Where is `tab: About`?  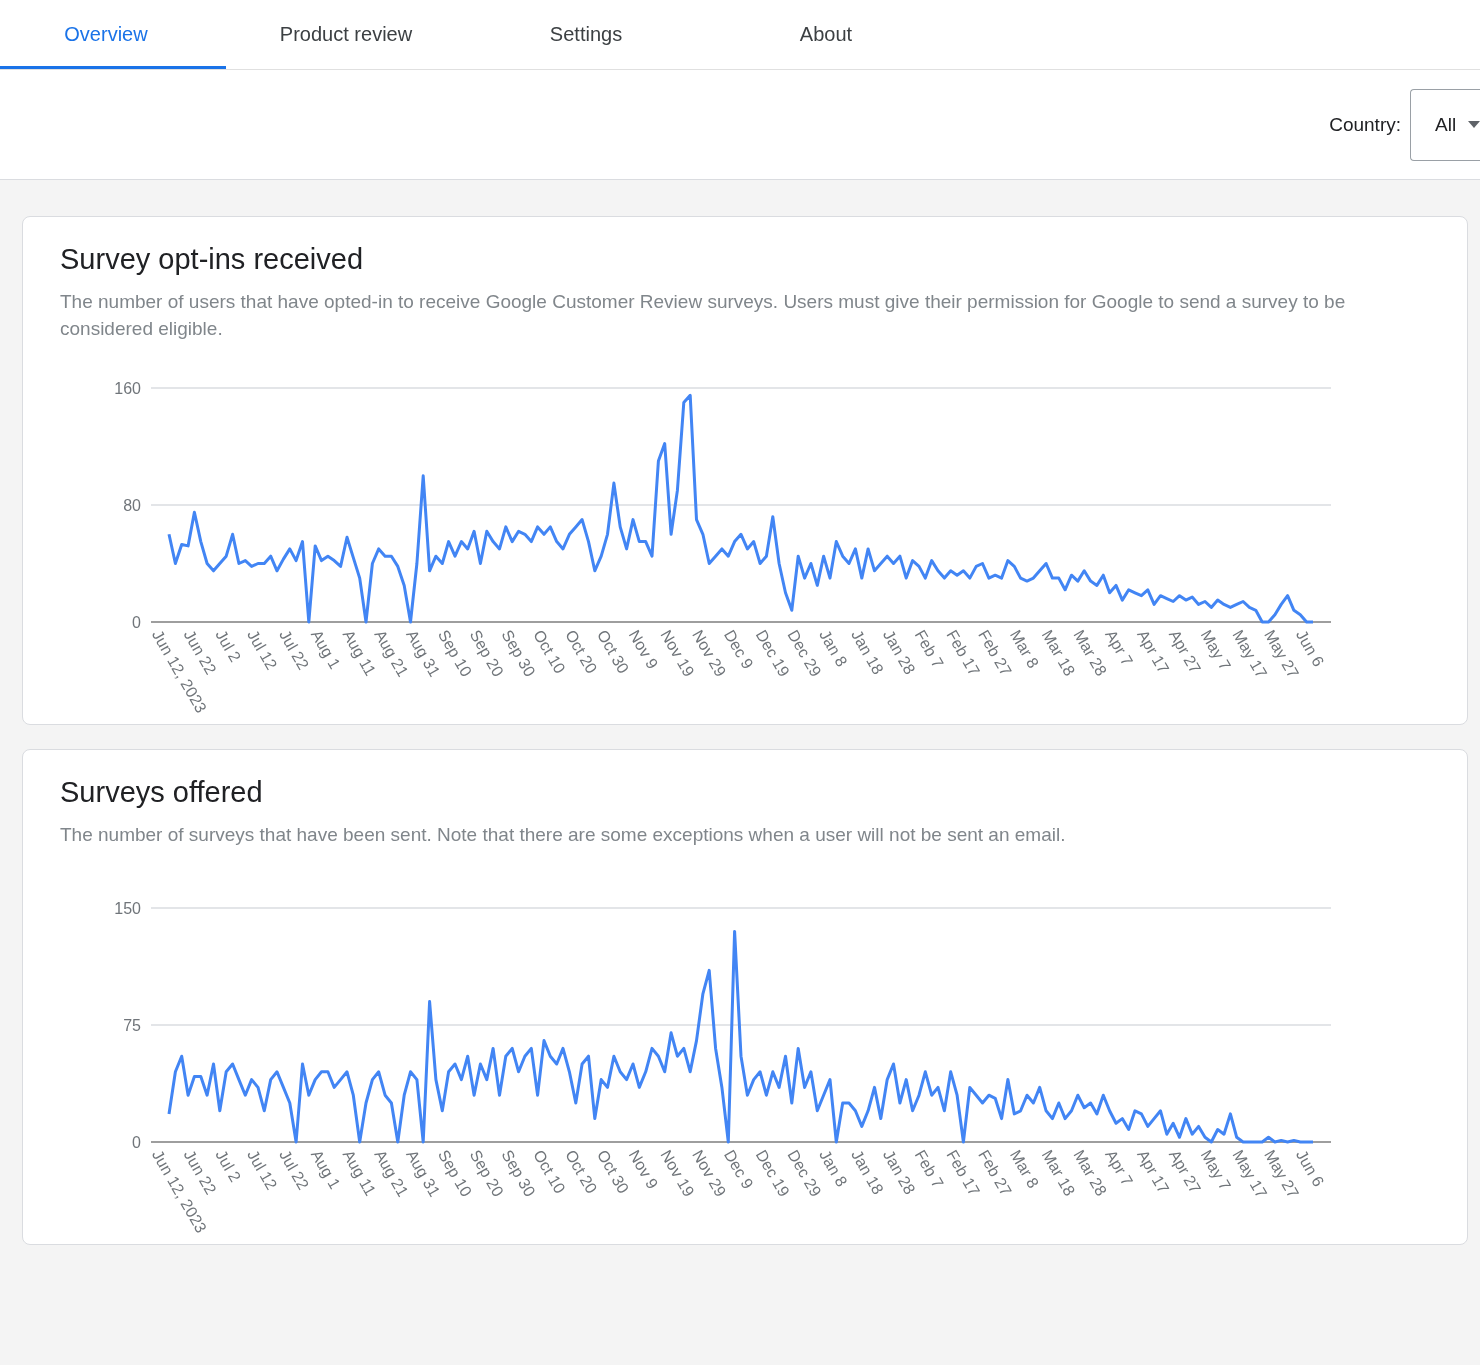
tab: About is located at coordinates (826, 34).